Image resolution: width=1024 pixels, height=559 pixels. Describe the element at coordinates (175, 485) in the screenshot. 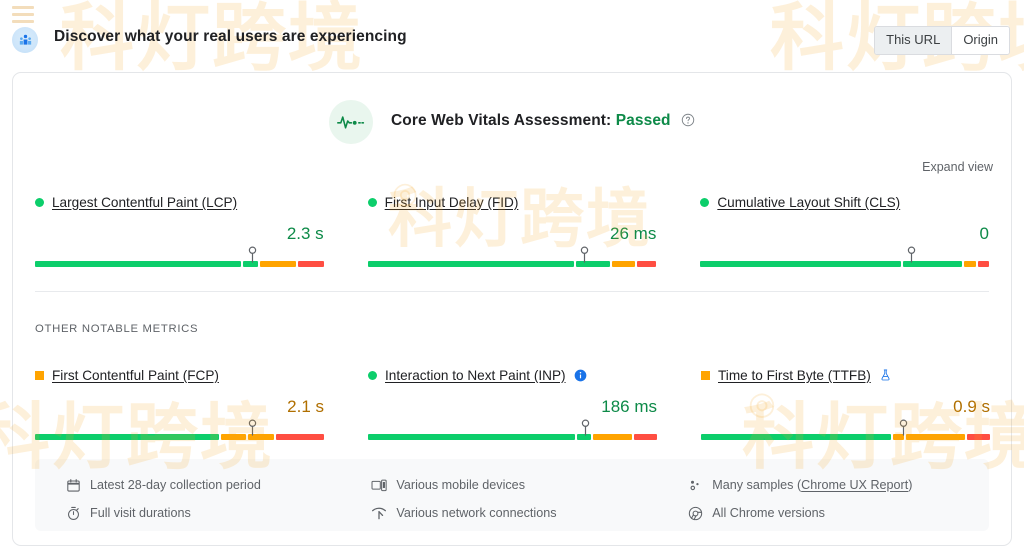

I see `footer-row-text: Latest 28-day collection period` at that location.